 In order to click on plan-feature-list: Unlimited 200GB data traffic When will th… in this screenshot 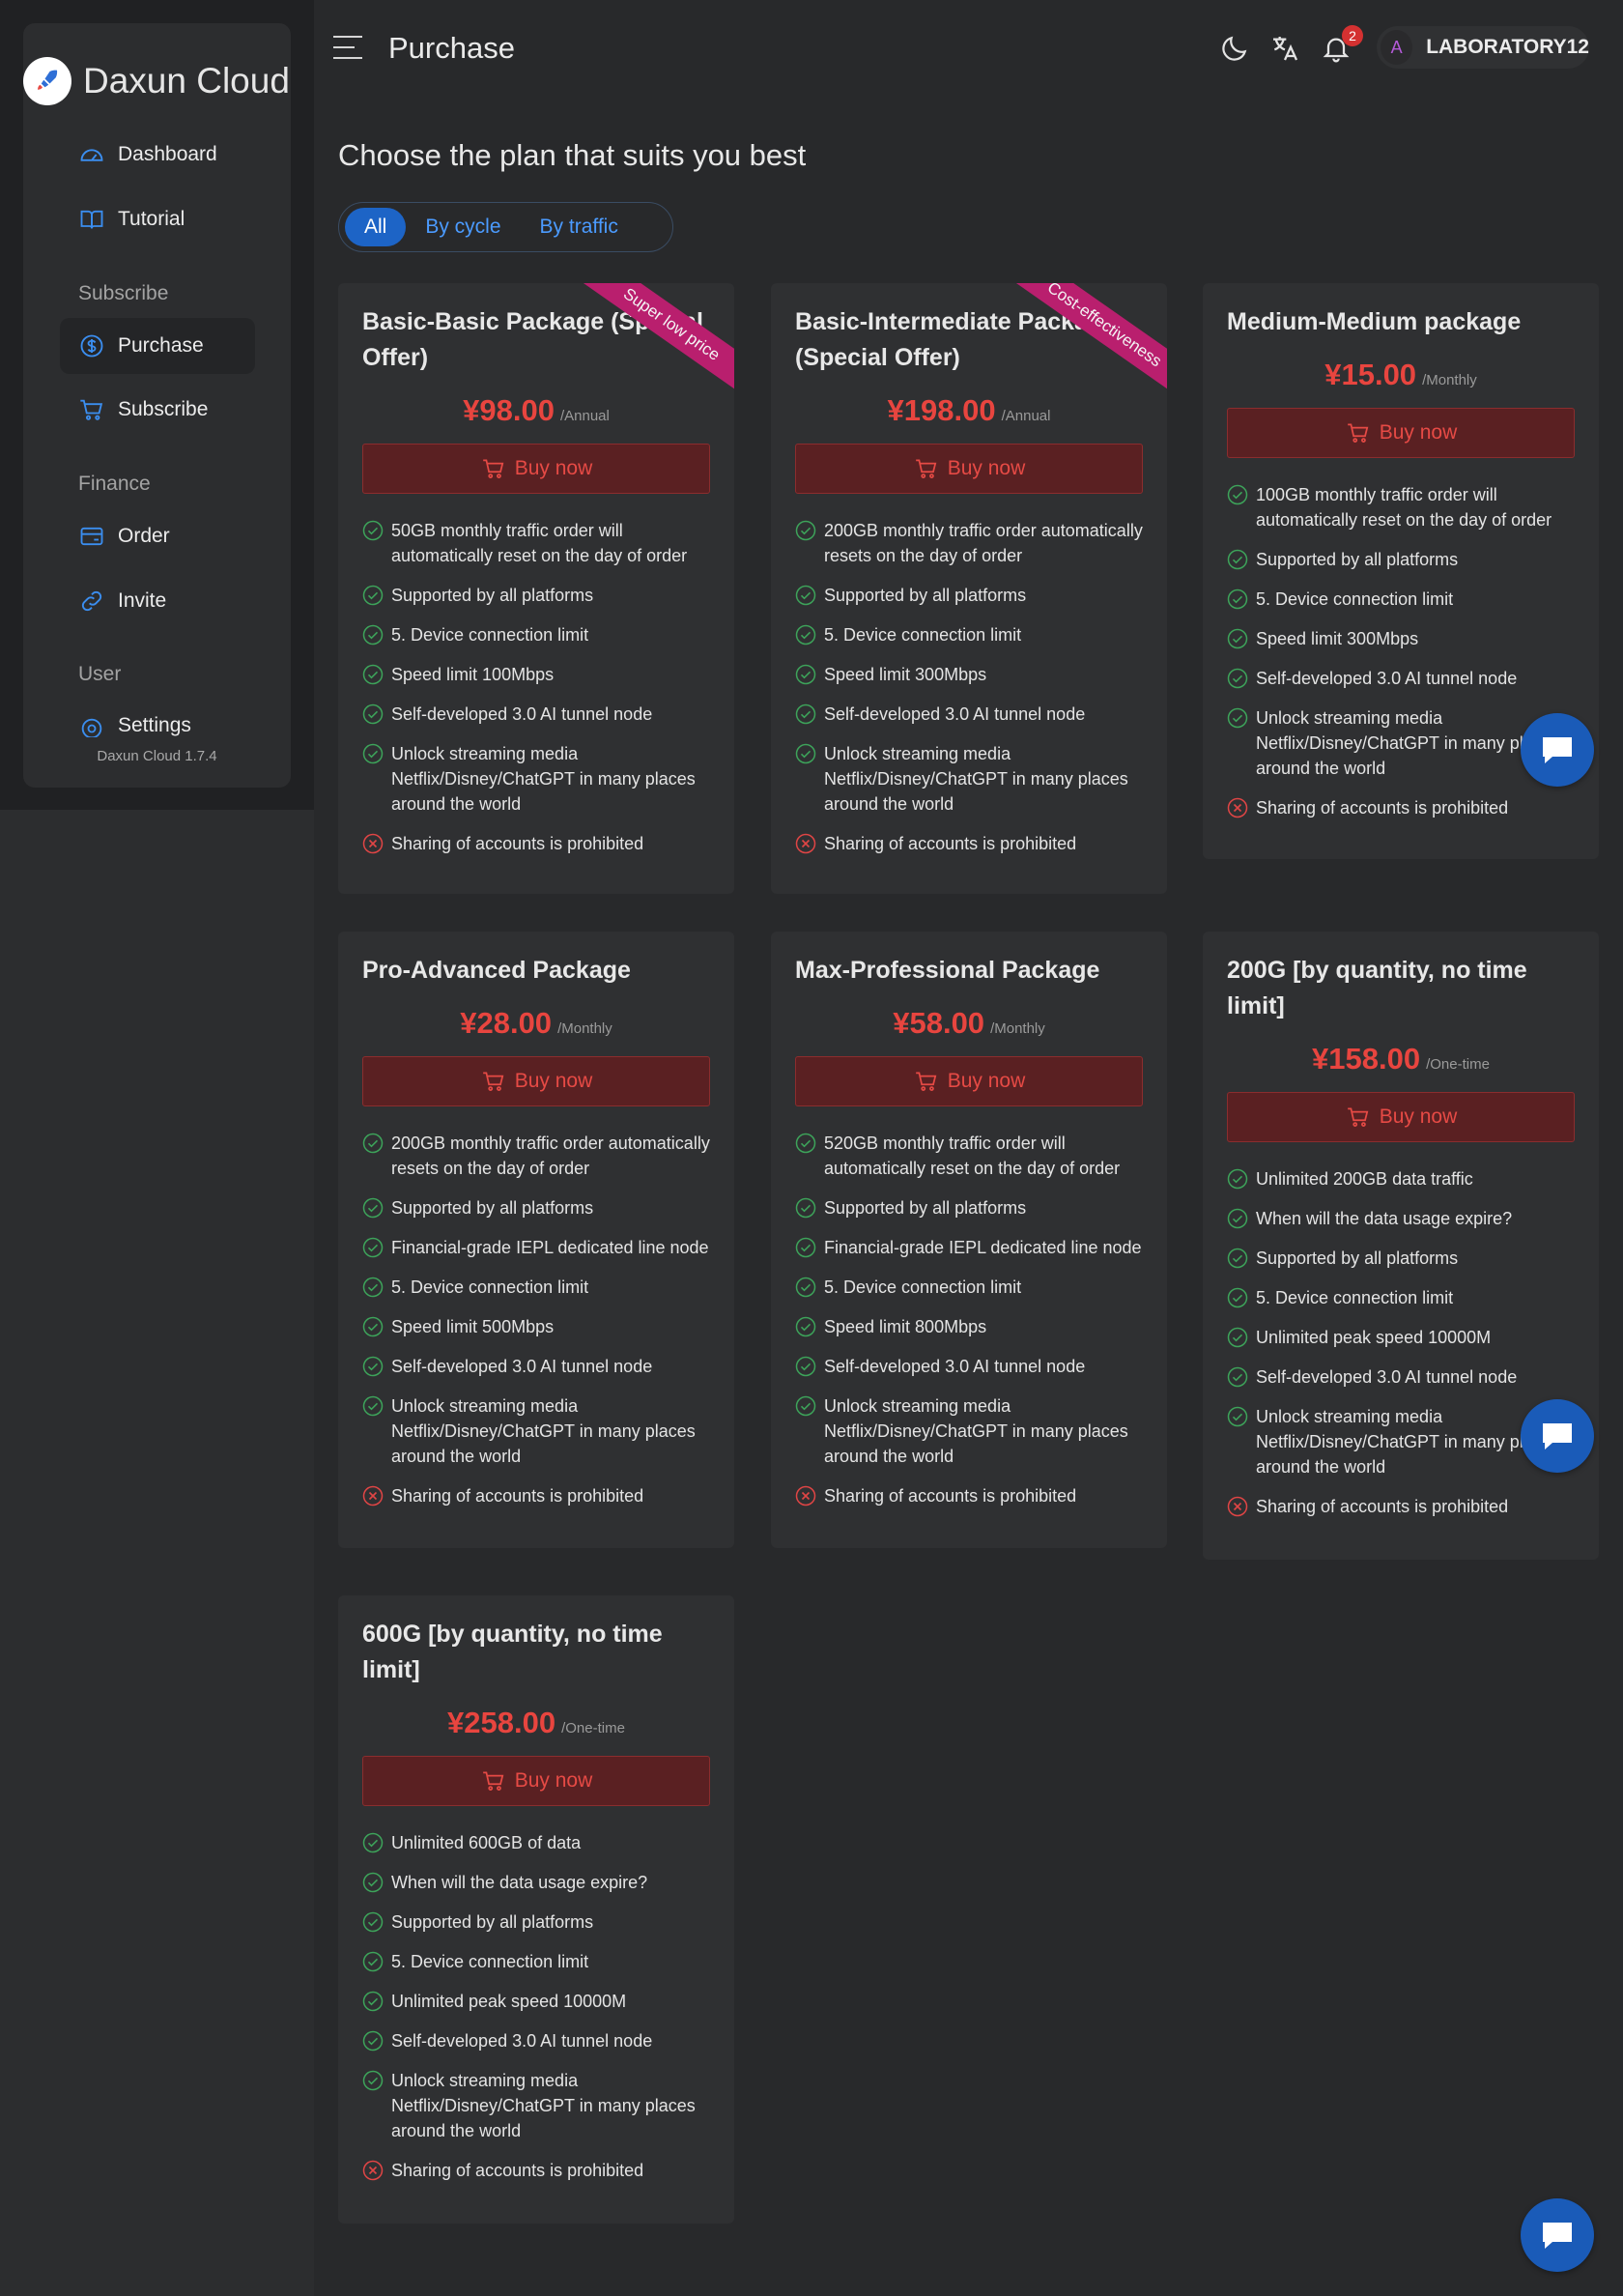, I will do `click(1401, 1350)`.